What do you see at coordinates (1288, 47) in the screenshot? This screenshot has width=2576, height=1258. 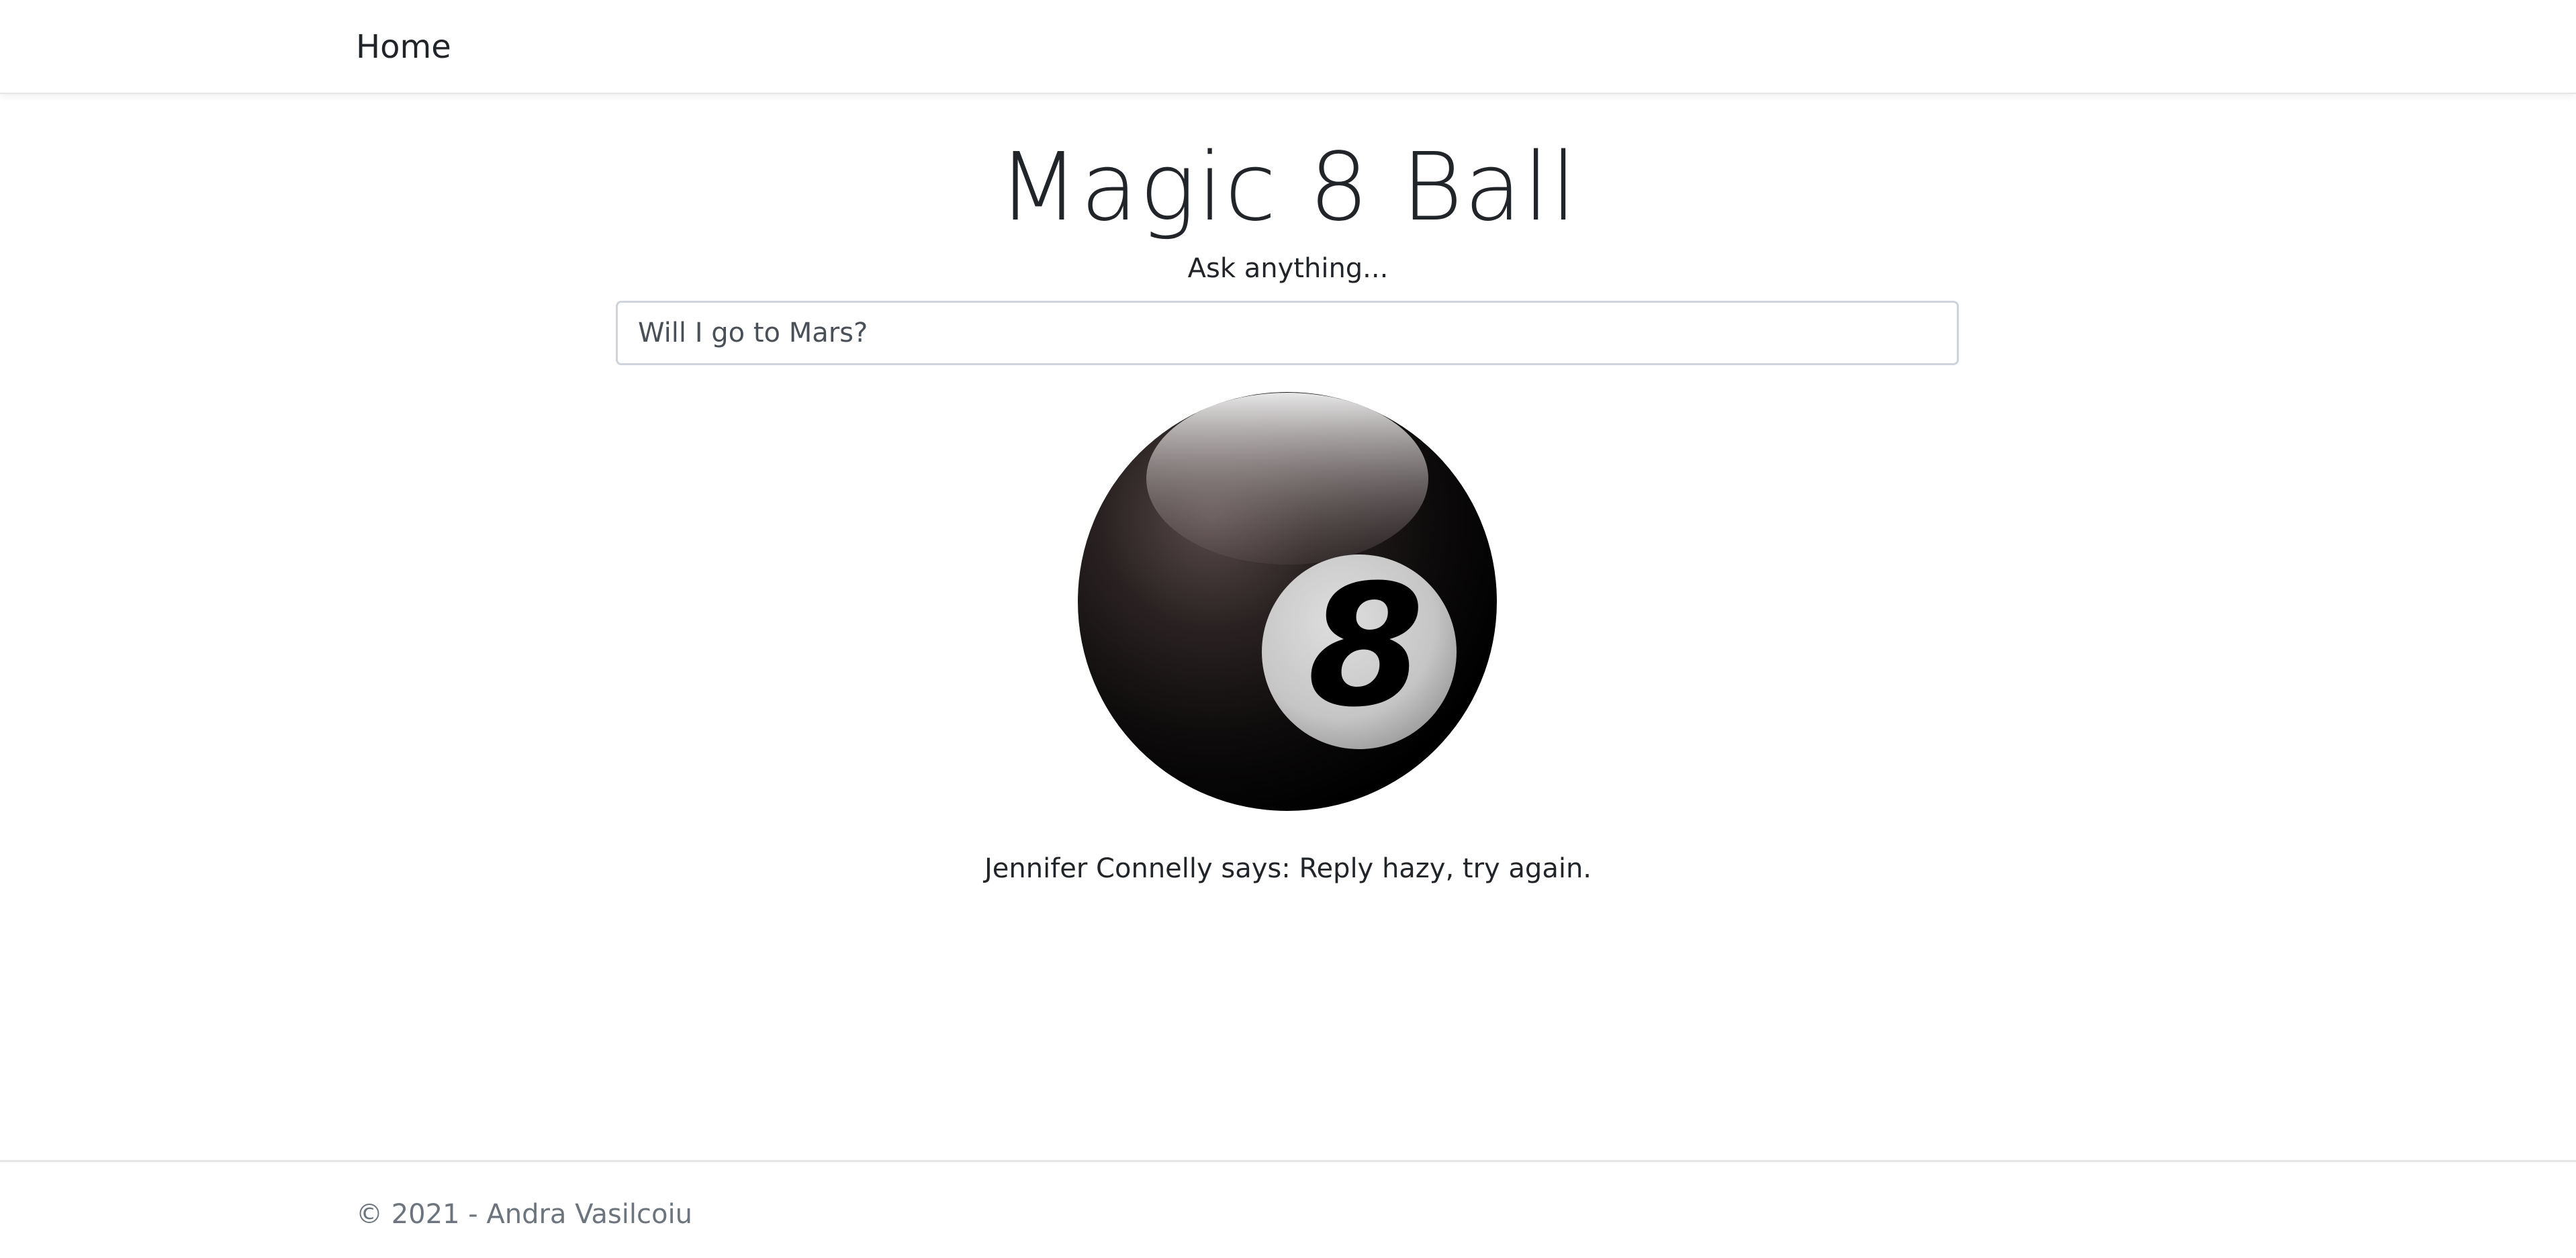 I see `top-navbar: Home` at bounding box center [1288, 47].